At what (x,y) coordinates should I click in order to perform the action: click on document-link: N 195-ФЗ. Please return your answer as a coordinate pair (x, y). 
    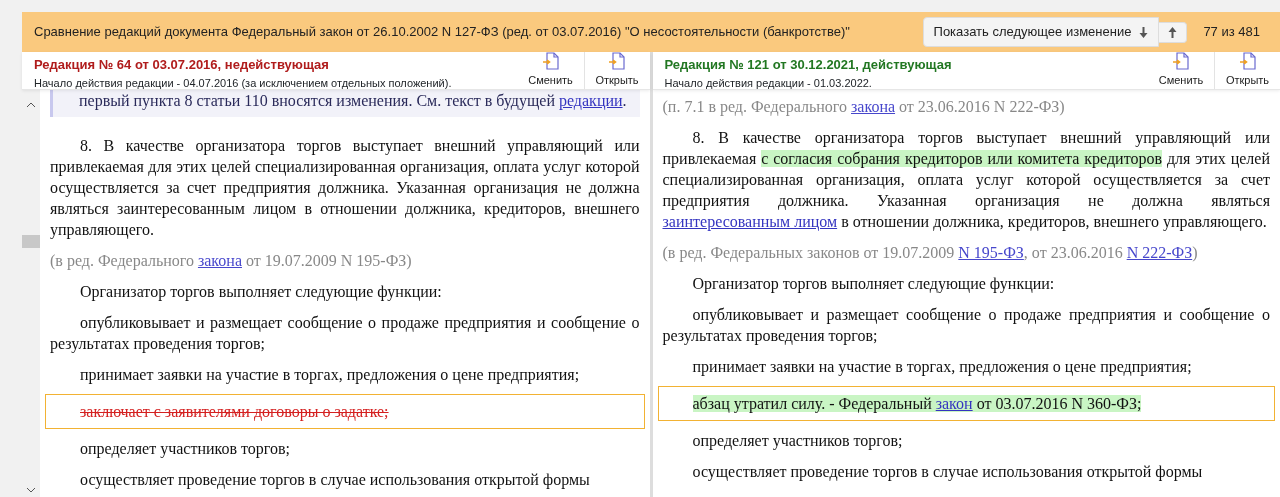
    Looking at the image, I should click on (991, 252).